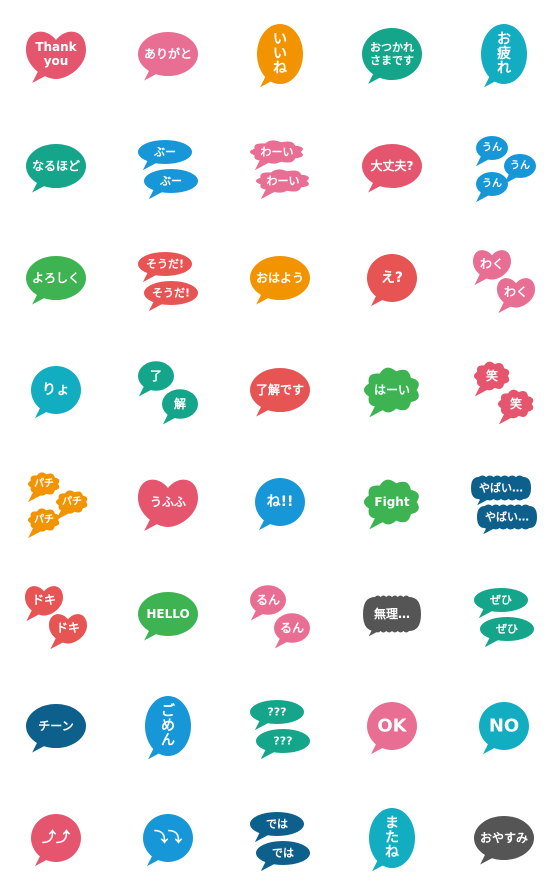  What do you see at coordinates (515, 407) in the screenshot?
I see `warai-bubble-1: 笑` at bounding box center [515, 407].